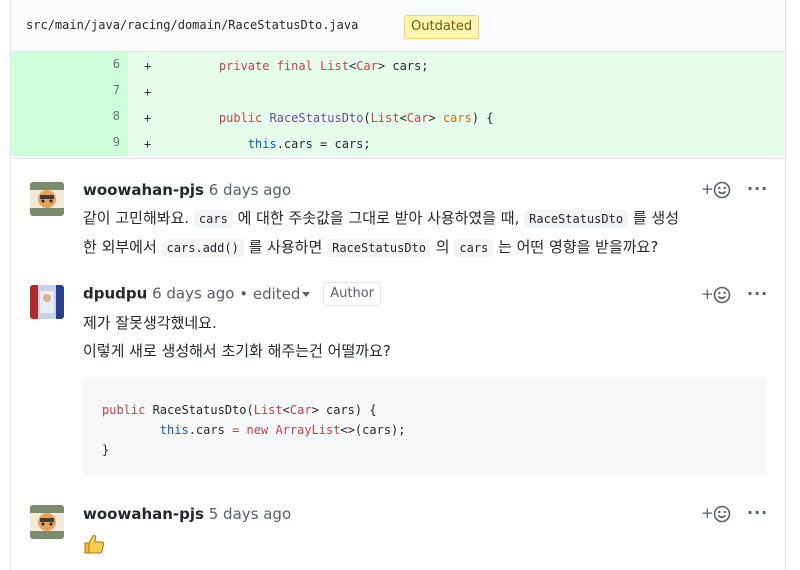 The image size is (800, 570). What do you see at coordinates (65, 116) in the screenshot?
I see `line-number: 8` at bounding box center [65, 116].